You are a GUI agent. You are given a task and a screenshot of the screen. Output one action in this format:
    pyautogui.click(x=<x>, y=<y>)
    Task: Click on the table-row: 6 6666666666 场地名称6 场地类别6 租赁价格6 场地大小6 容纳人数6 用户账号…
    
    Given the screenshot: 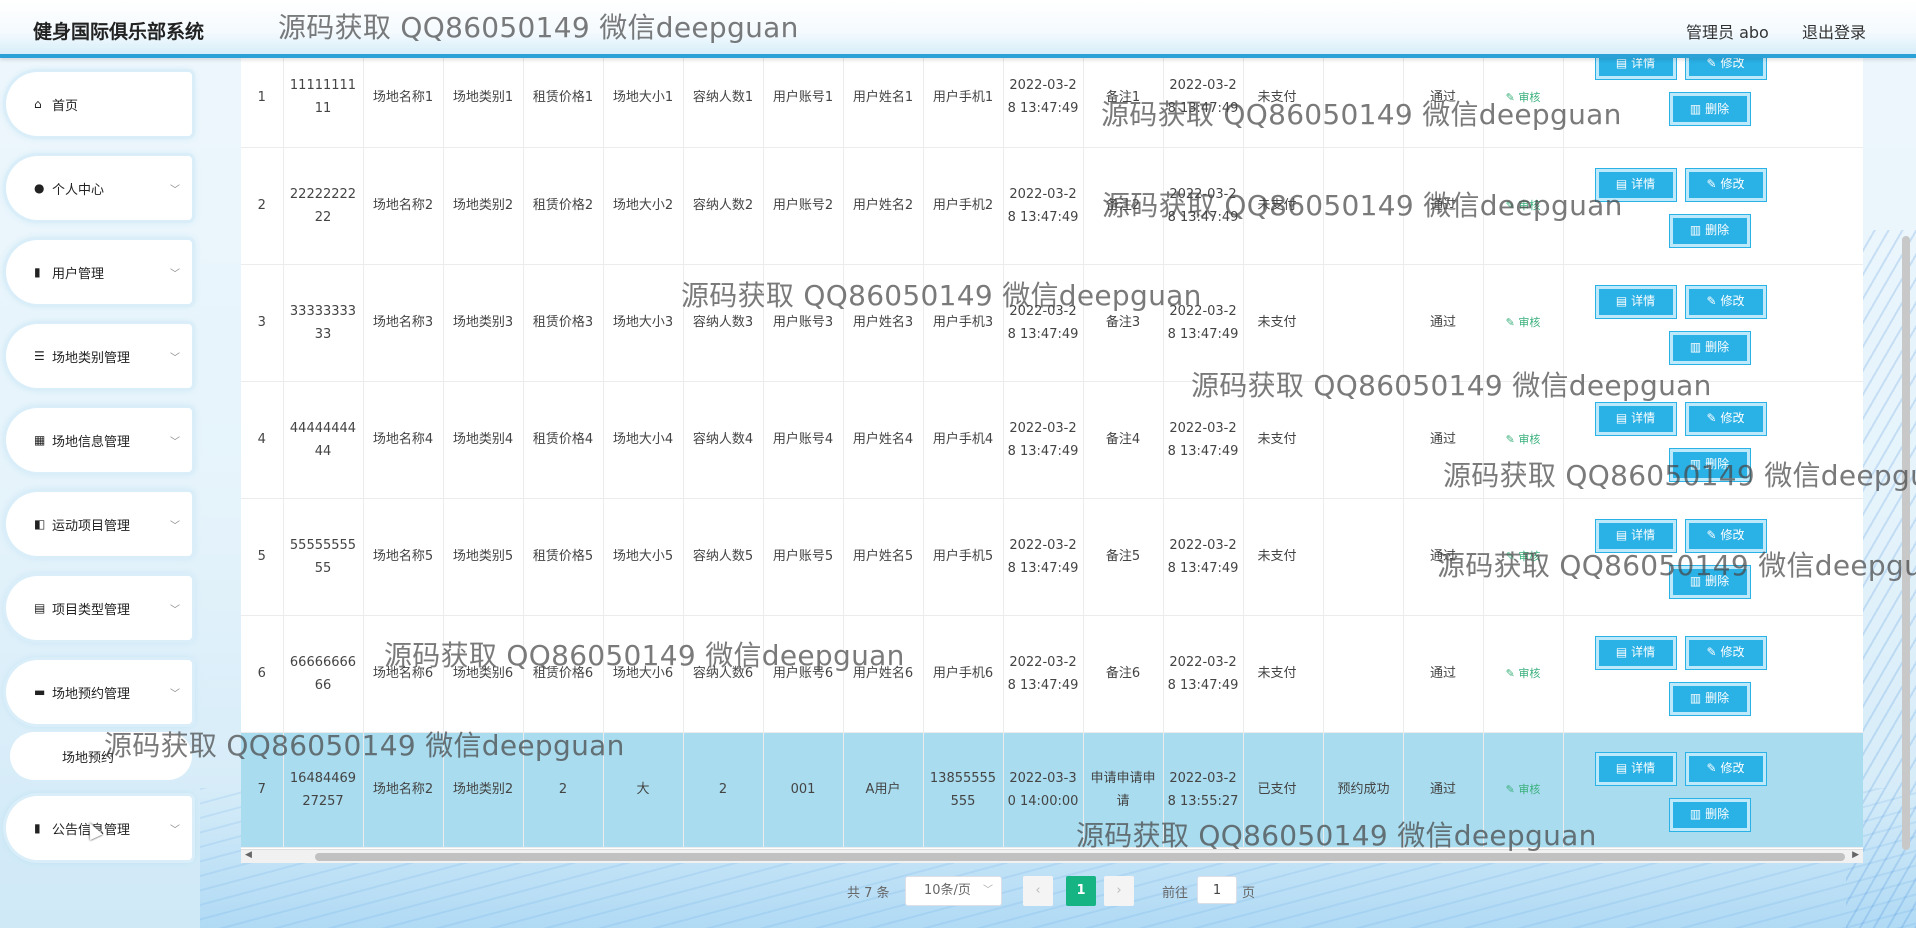 What is the action you would take?
    pyautogui.click(x=1052, y=674)
    